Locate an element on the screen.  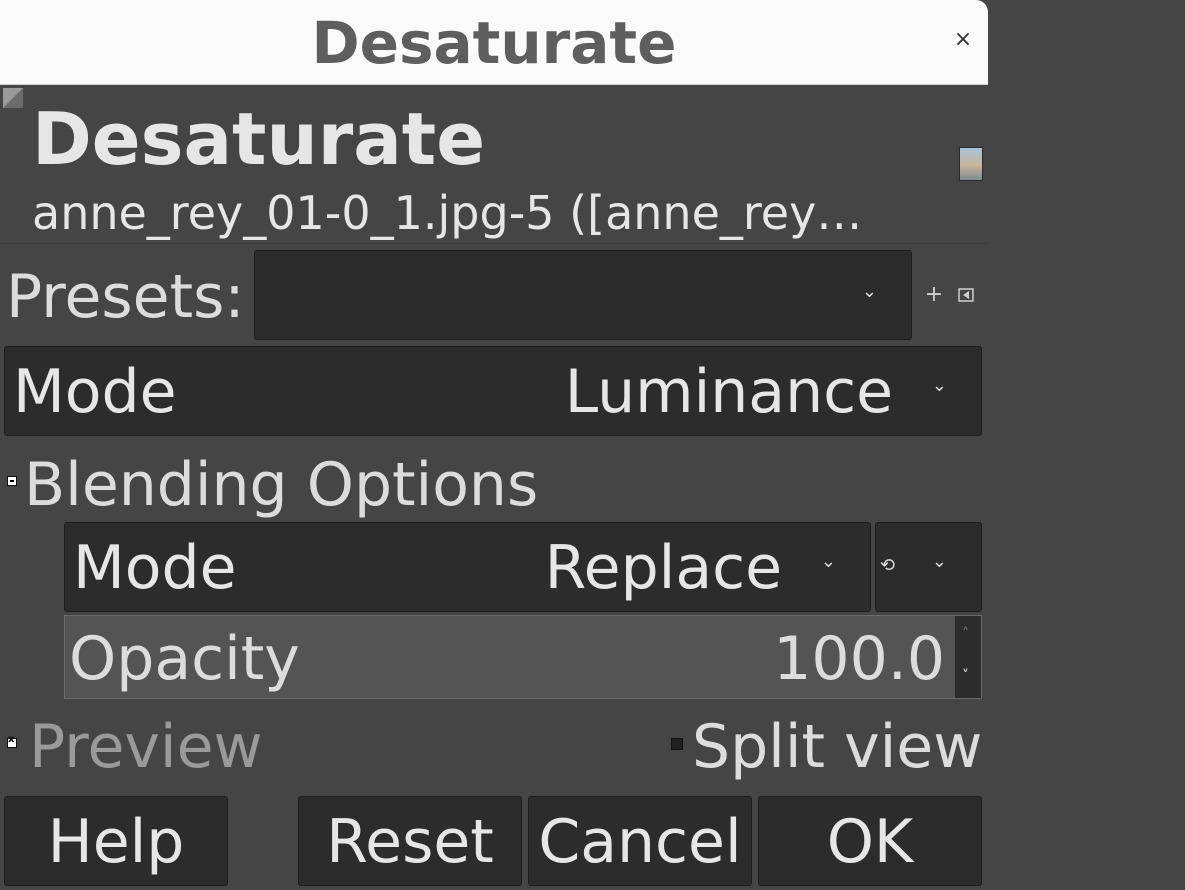
opacity-spinscale: Opacity 100.0 ˄ ˅ is located at coordinates (523, 657).